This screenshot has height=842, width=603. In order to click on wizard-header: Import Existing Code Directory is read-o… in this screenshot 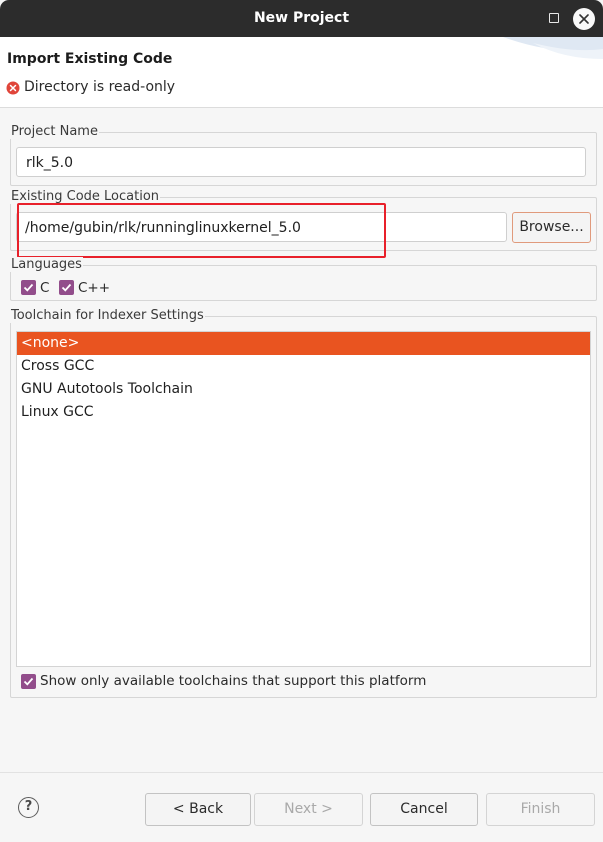, I will do `click(301, 72)`.